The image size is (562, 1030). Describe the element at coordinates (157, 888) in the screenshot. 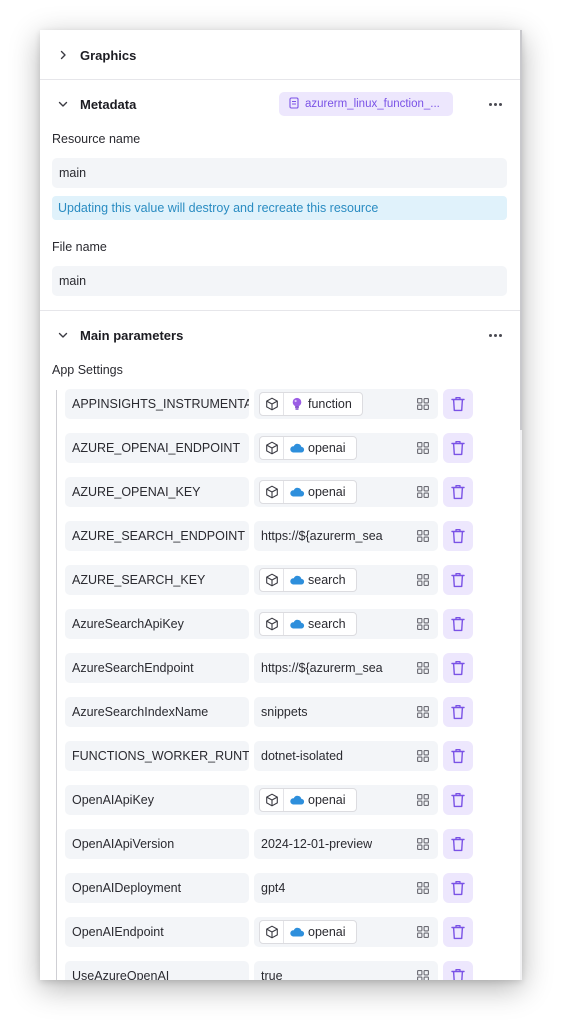

I see `setting-key-input: OpenAIDeployment` at that location.